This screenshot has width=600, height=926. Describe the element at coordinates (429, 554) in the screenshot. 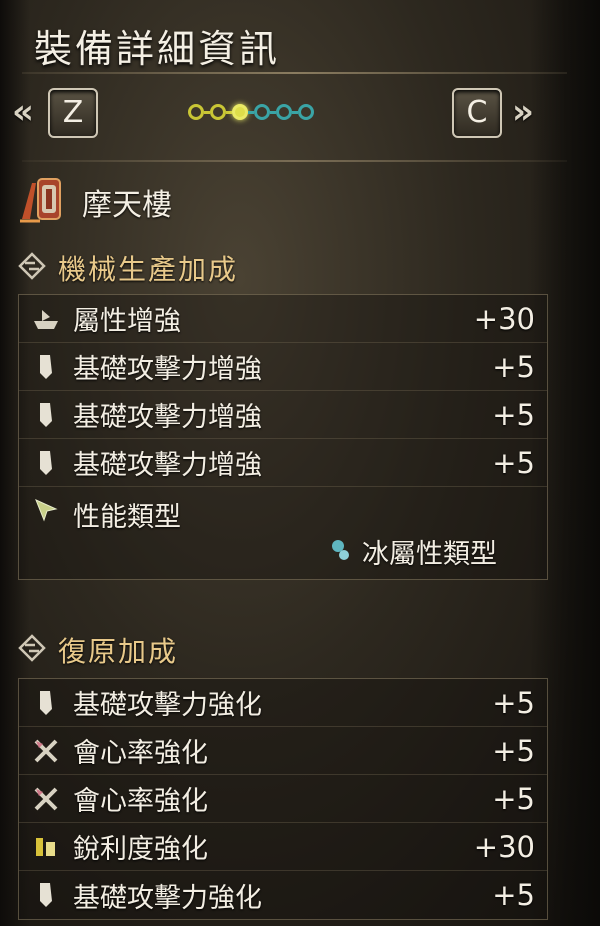

I see `performance-sub-label: 冰屬性類型` at that location.